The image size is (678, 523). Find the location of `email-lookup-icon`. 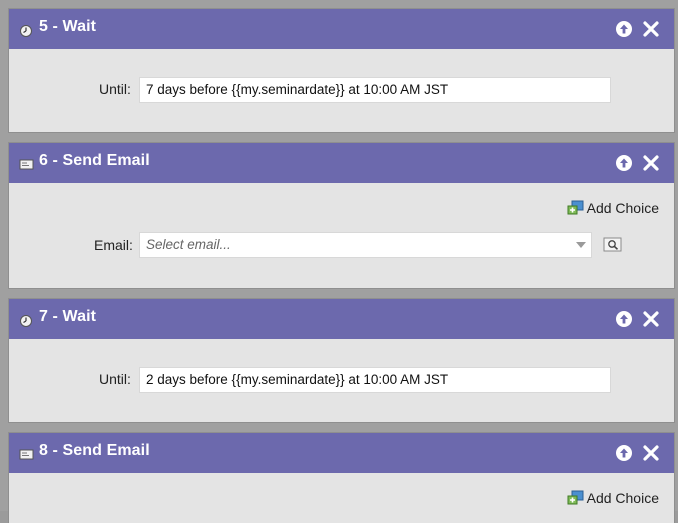

email-lookup-icon is located at coordinates (613, 245).